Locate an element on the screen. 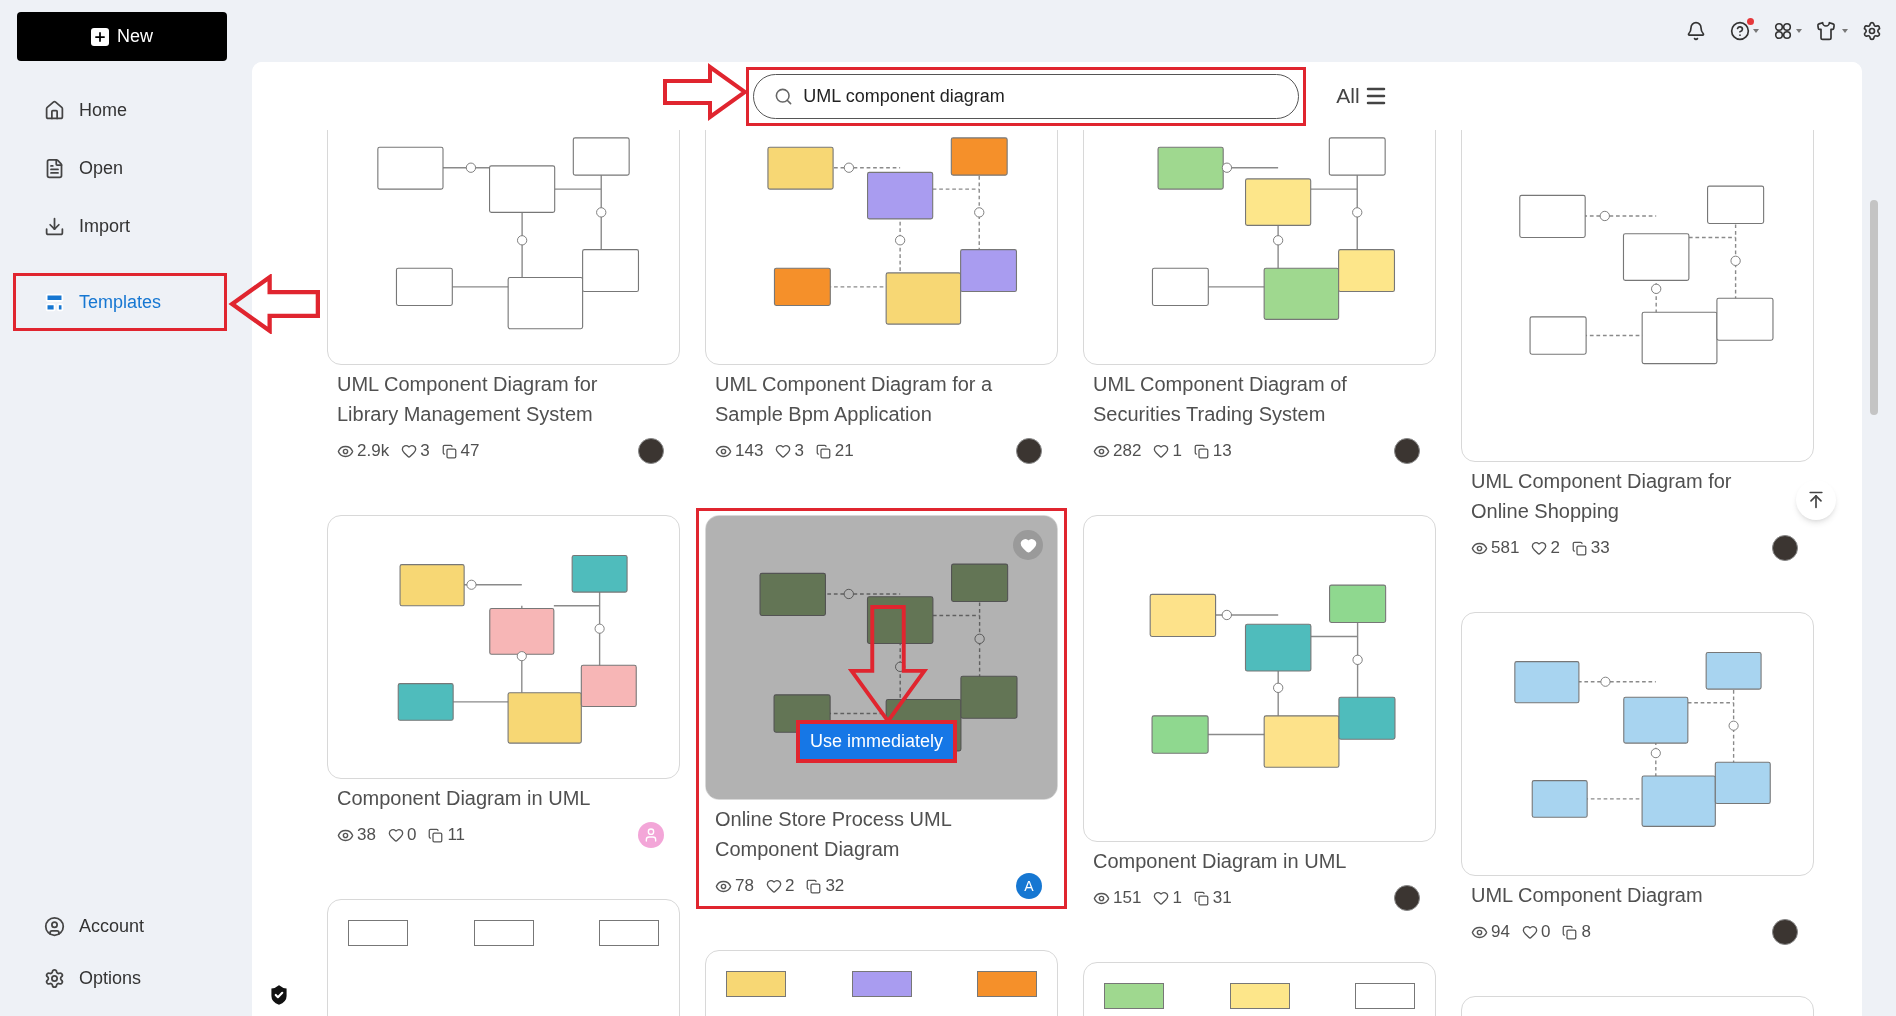 This screenshot has width=1896, height=1016. template-title: Online Store Process UML Component Diagram is located at coordinates (866, 834).